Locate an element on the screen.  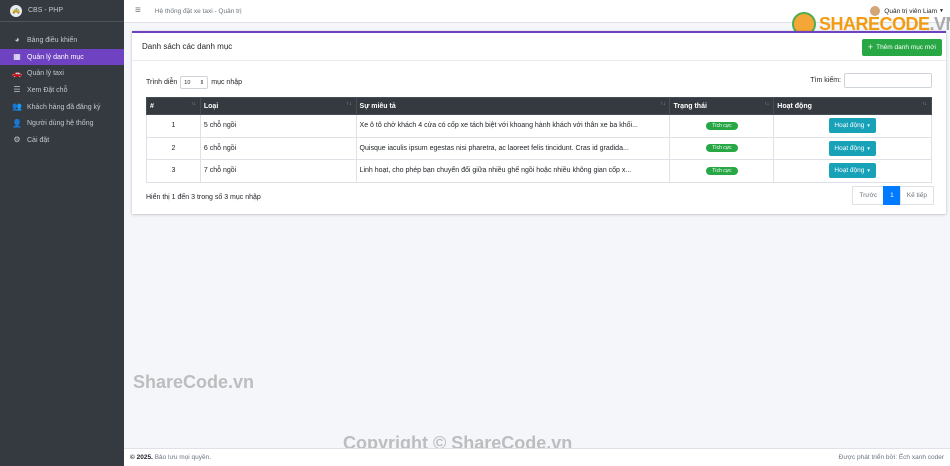
select-arrows-icon: ⇕ is located at coordinates (202, 82).